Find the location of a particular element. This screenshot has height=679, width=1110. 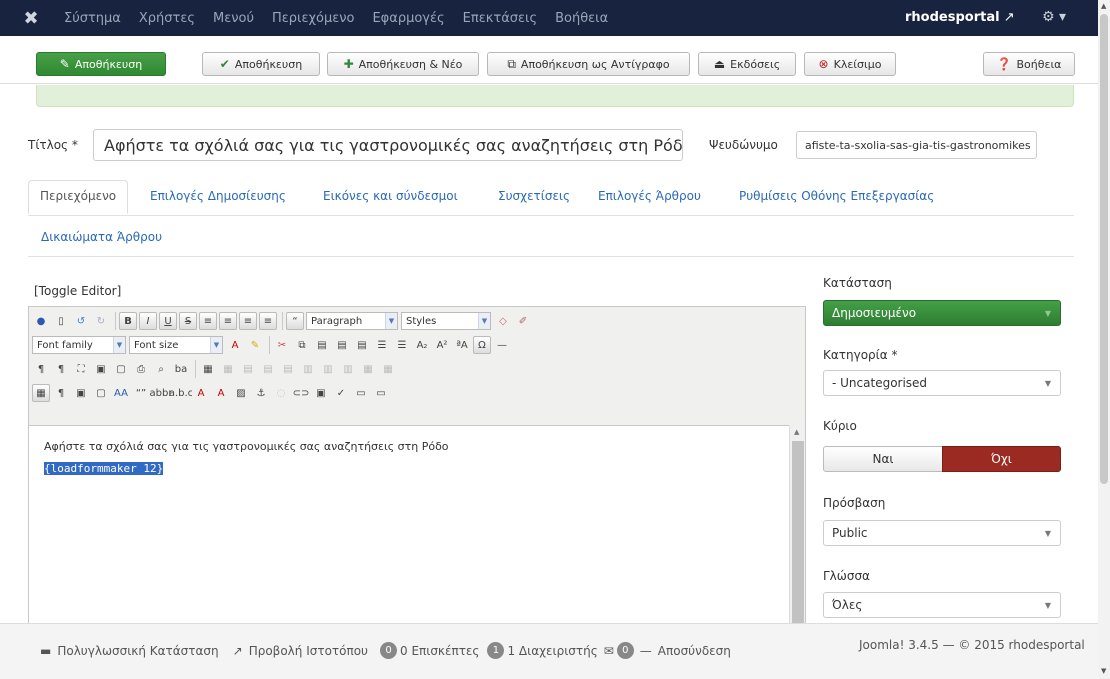

strikethrough-icon: S is located at coordinates (188, 321).